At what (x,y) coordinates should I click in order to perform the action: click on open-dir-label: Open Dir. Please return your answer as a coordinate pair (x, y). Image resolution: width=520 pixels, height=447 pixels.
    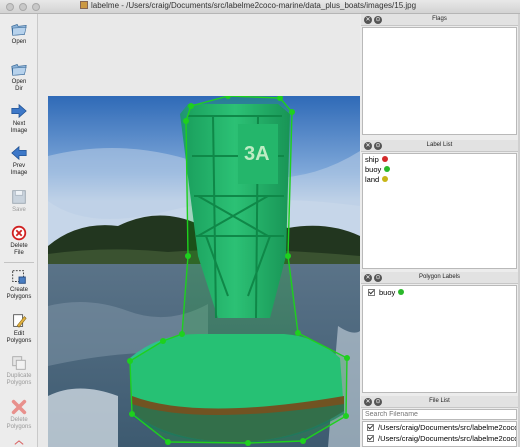
    Looking at the image, I should click on (19, 85).